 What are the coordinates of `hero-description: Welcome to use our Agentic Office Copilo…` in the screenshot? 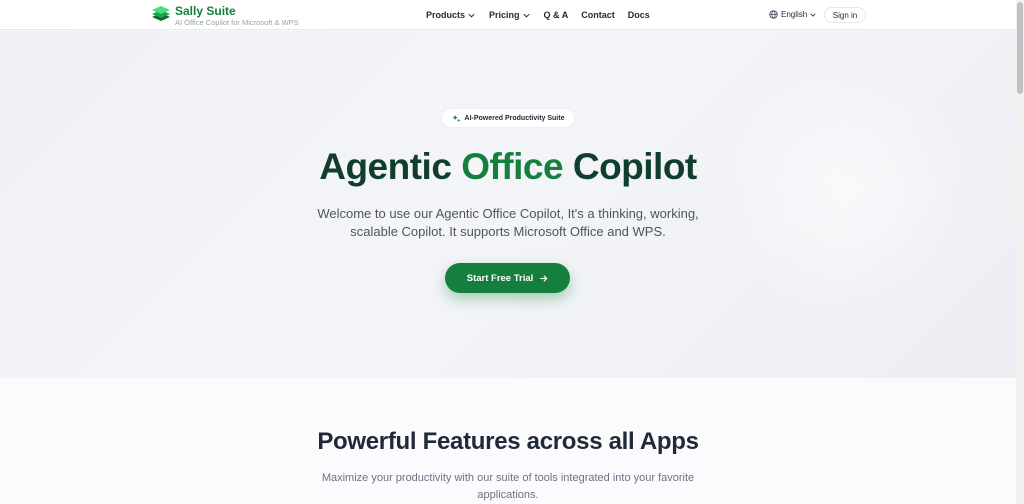 It's located at (508, 222).